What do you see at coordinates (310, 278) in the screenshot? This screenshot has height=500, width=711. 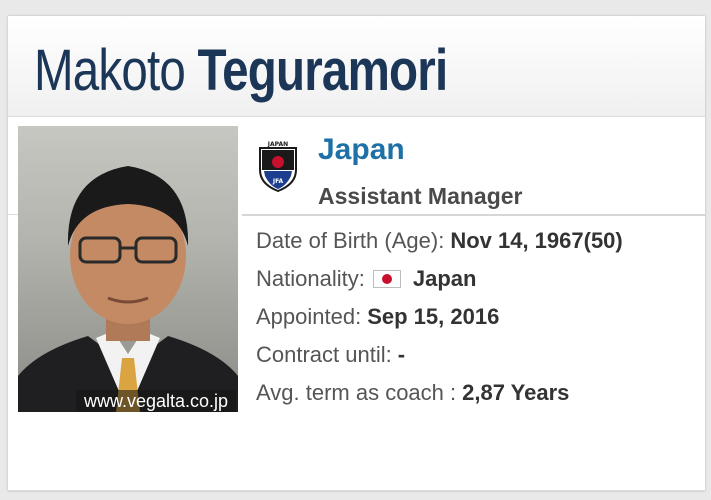 I see `nationality-label: Nationality:` at bounding box center [310, 278].